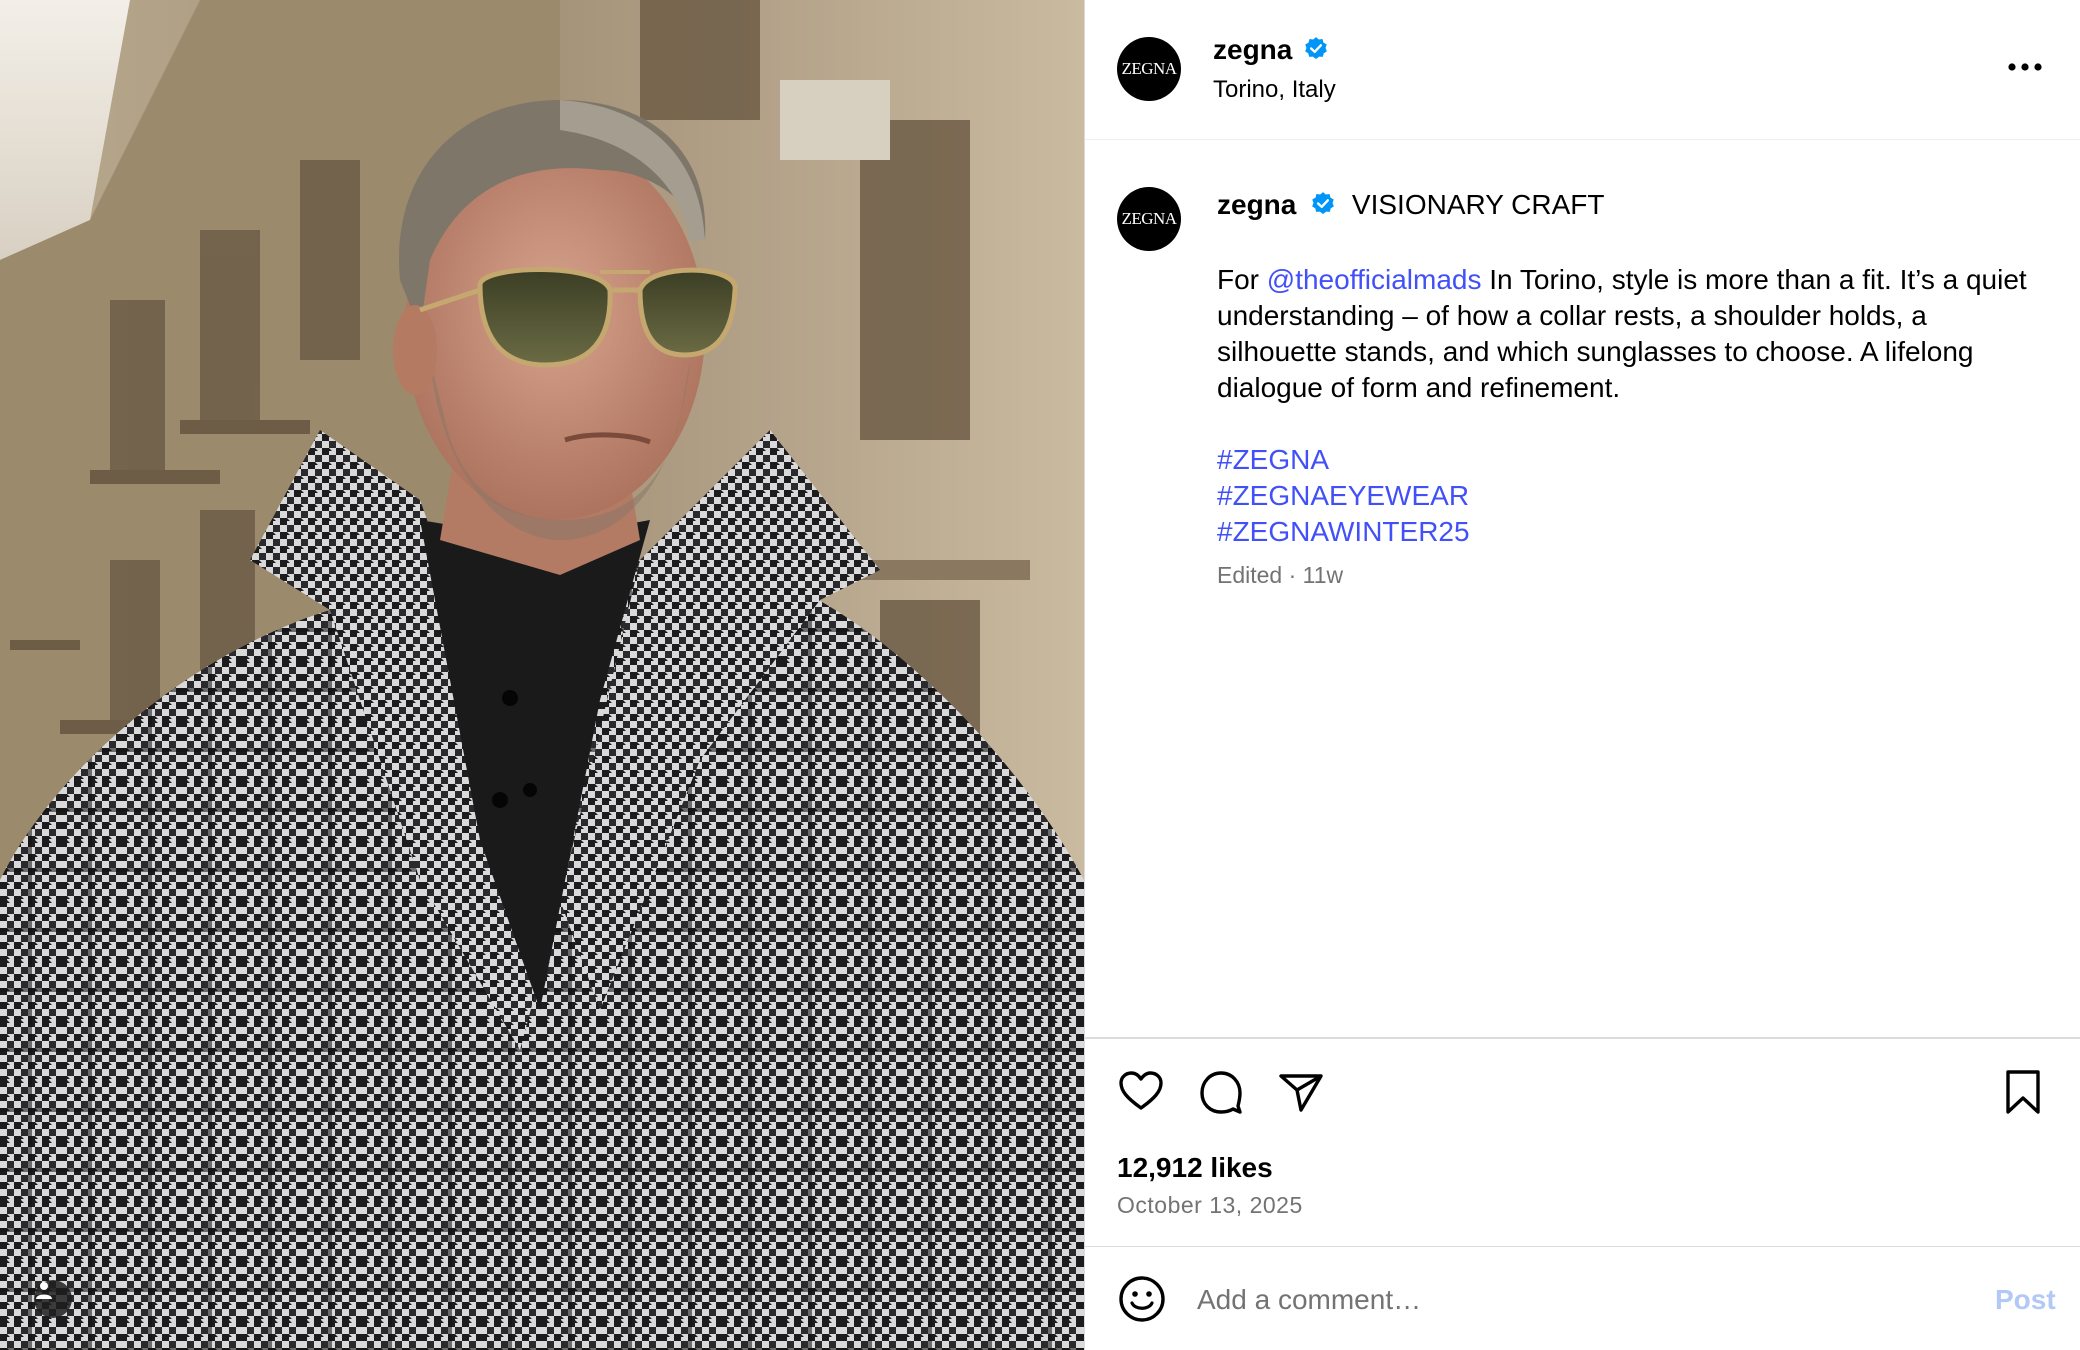  I want to click on person-icon, so click(44, 1290).